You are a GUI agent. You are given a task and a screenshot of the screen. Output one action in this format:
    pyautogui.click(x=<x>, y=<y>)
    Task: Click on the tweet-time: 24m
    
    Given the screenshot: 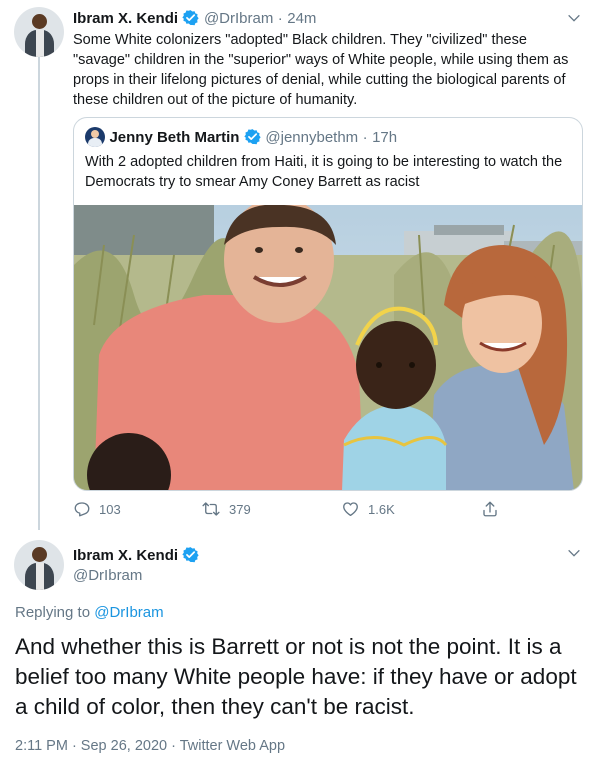 What is the action you would take?
    pyautogui.click(x=301, y=18)
    